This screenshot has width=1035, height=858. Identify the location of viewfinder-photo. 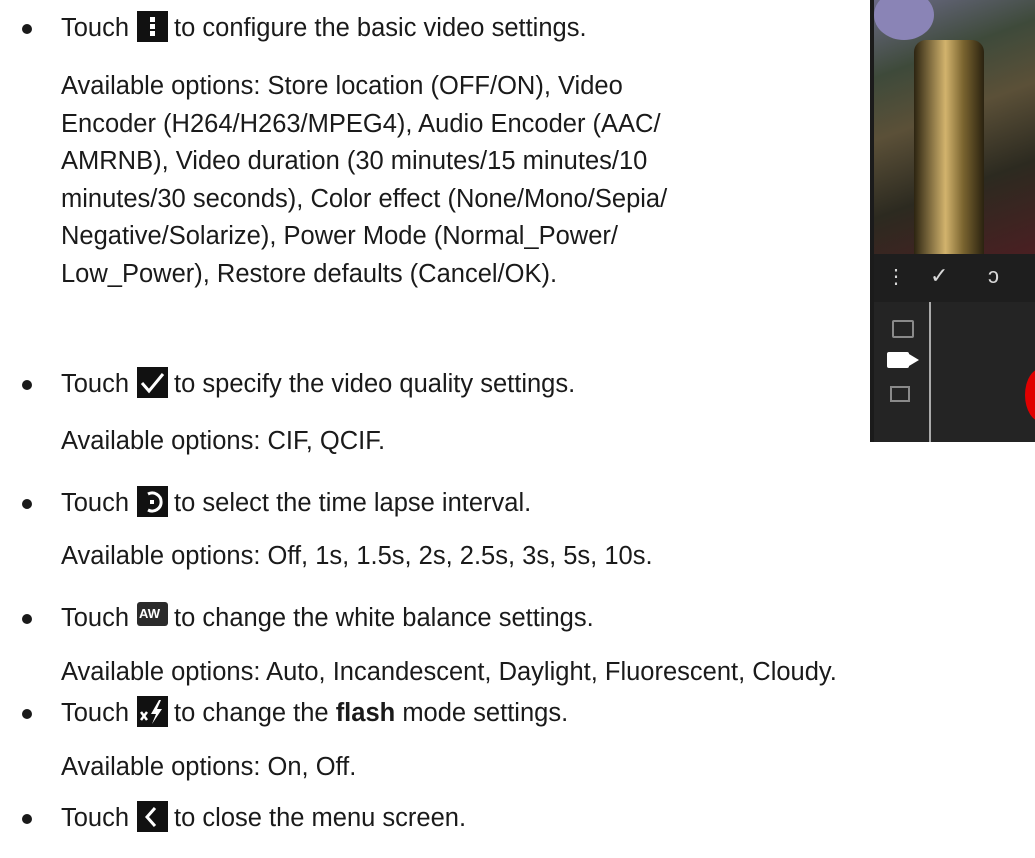
(954, 127).